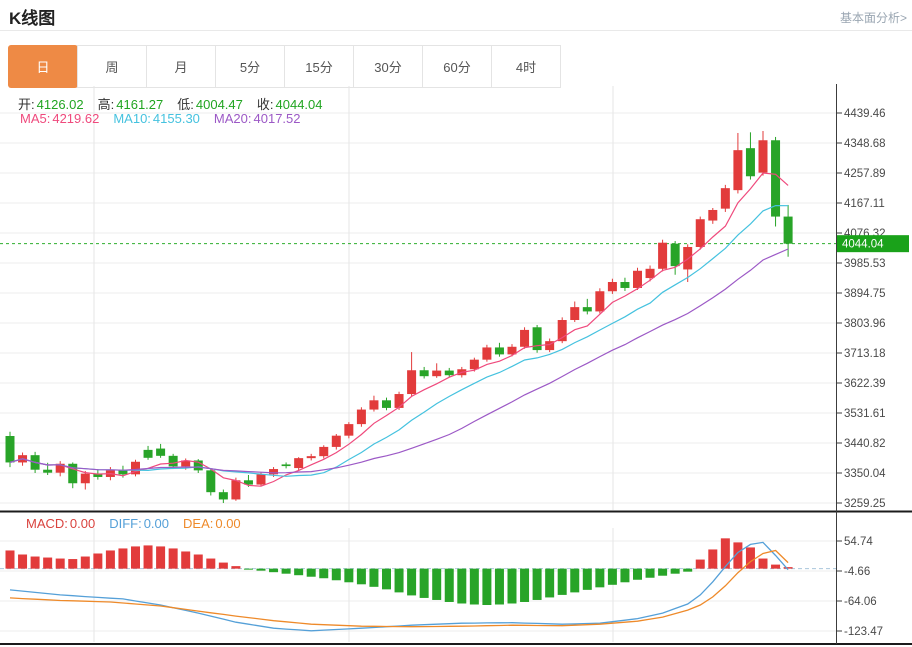 This screenshot has height=647, width=912. Describe the element at coordinates (865, 504) in the screenshot. I see `svg-text: 3259.25` at that location.